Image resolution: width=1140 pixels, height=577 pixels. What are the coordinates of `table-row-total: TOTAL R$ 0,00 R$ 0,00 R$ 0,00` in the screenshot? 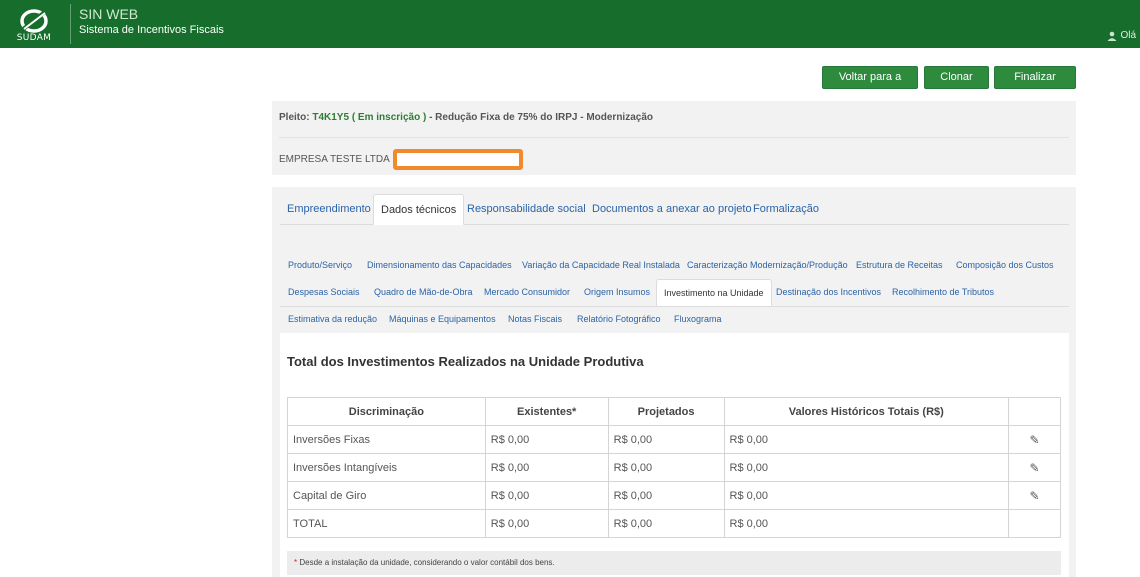 It's located at (674, 523).